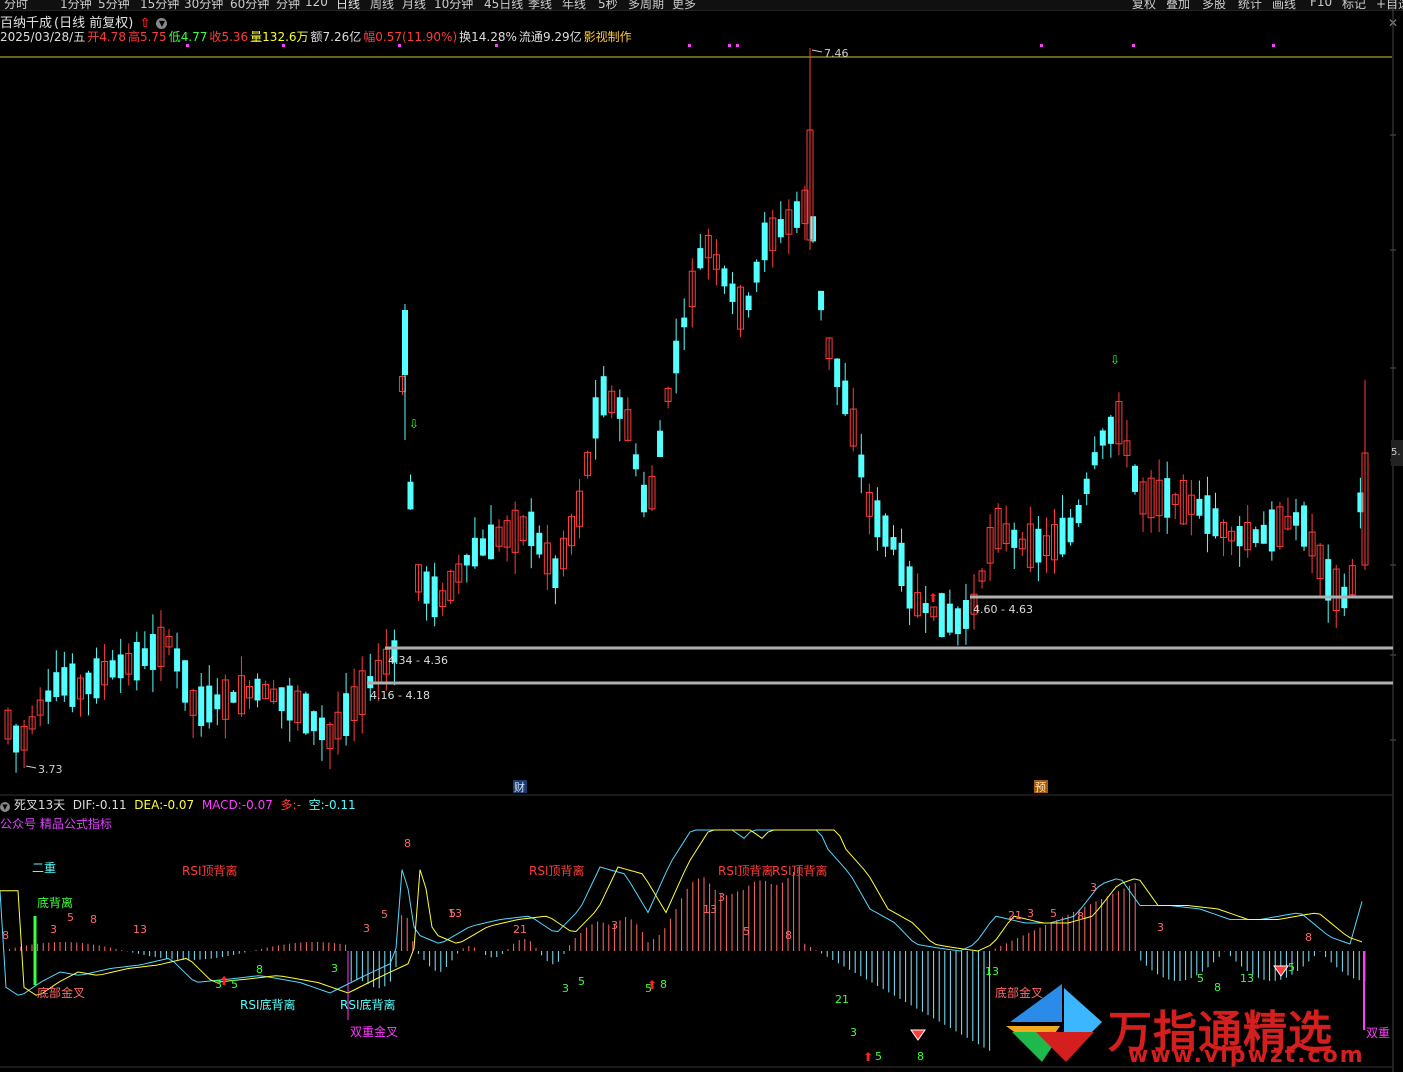  What do you see at coordinates (268, 1004) in the screenshot?
I see `label-rsi-bottom: RSI底背离` at bounding box center [268, 1004].